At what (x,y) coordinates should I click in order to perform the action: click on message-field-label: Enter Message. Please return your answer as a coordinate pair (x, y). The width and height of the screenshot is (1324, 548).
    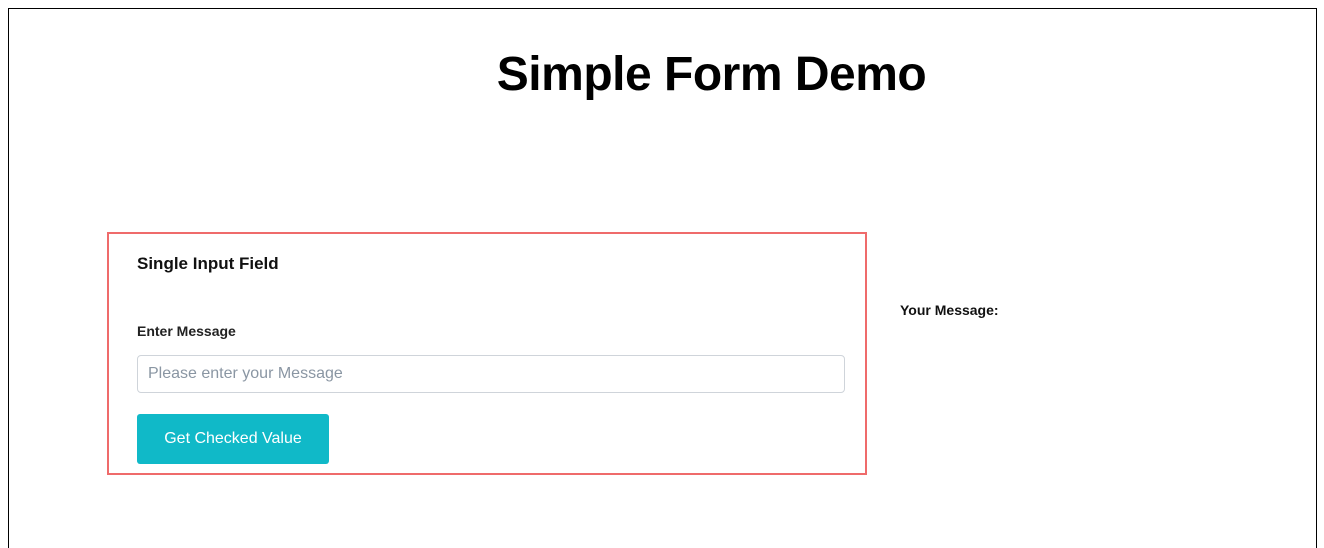
    Looking at the image, I should click on (186, 331).